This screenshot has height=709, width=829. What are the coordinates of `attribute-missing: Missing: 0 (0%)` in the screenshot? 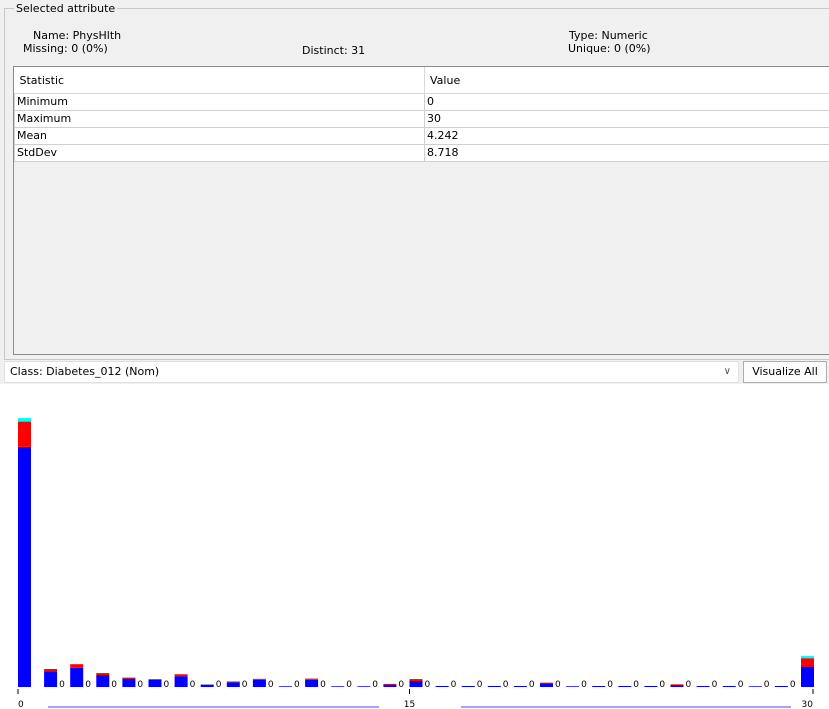 It's located at (65, 48).